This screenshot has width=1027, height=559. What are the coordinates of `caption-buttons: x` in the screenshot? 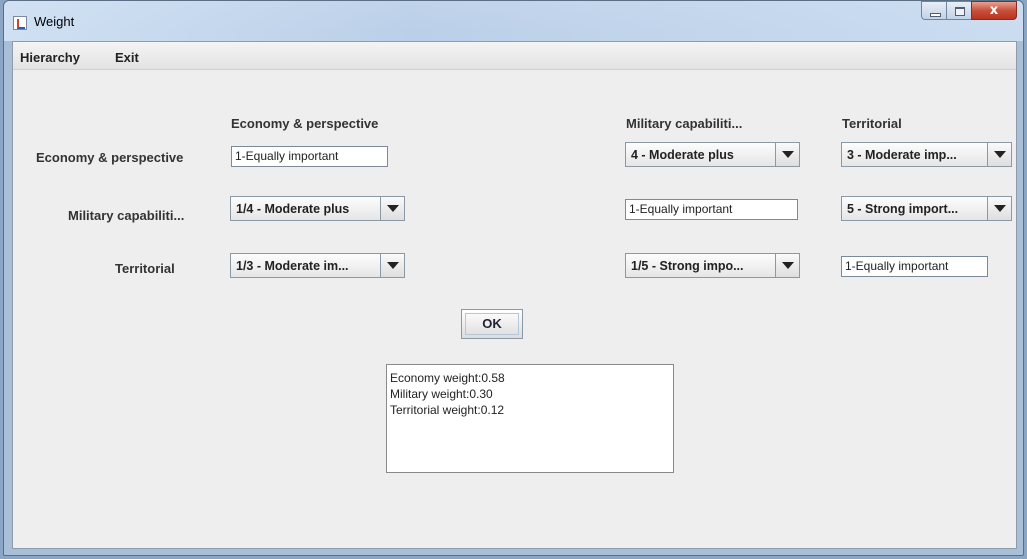 It's located at (969, 10).